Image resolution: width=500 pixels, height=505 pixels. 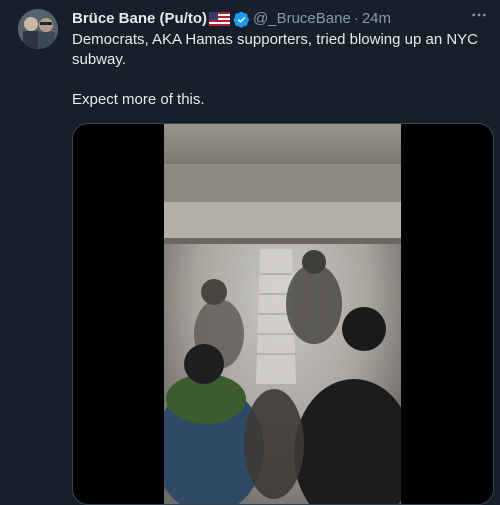 What do you see at coordinates (302, 19) in the screenshot?
I see `author-handle: @_BruceBane` at bounding box center [302, 19].